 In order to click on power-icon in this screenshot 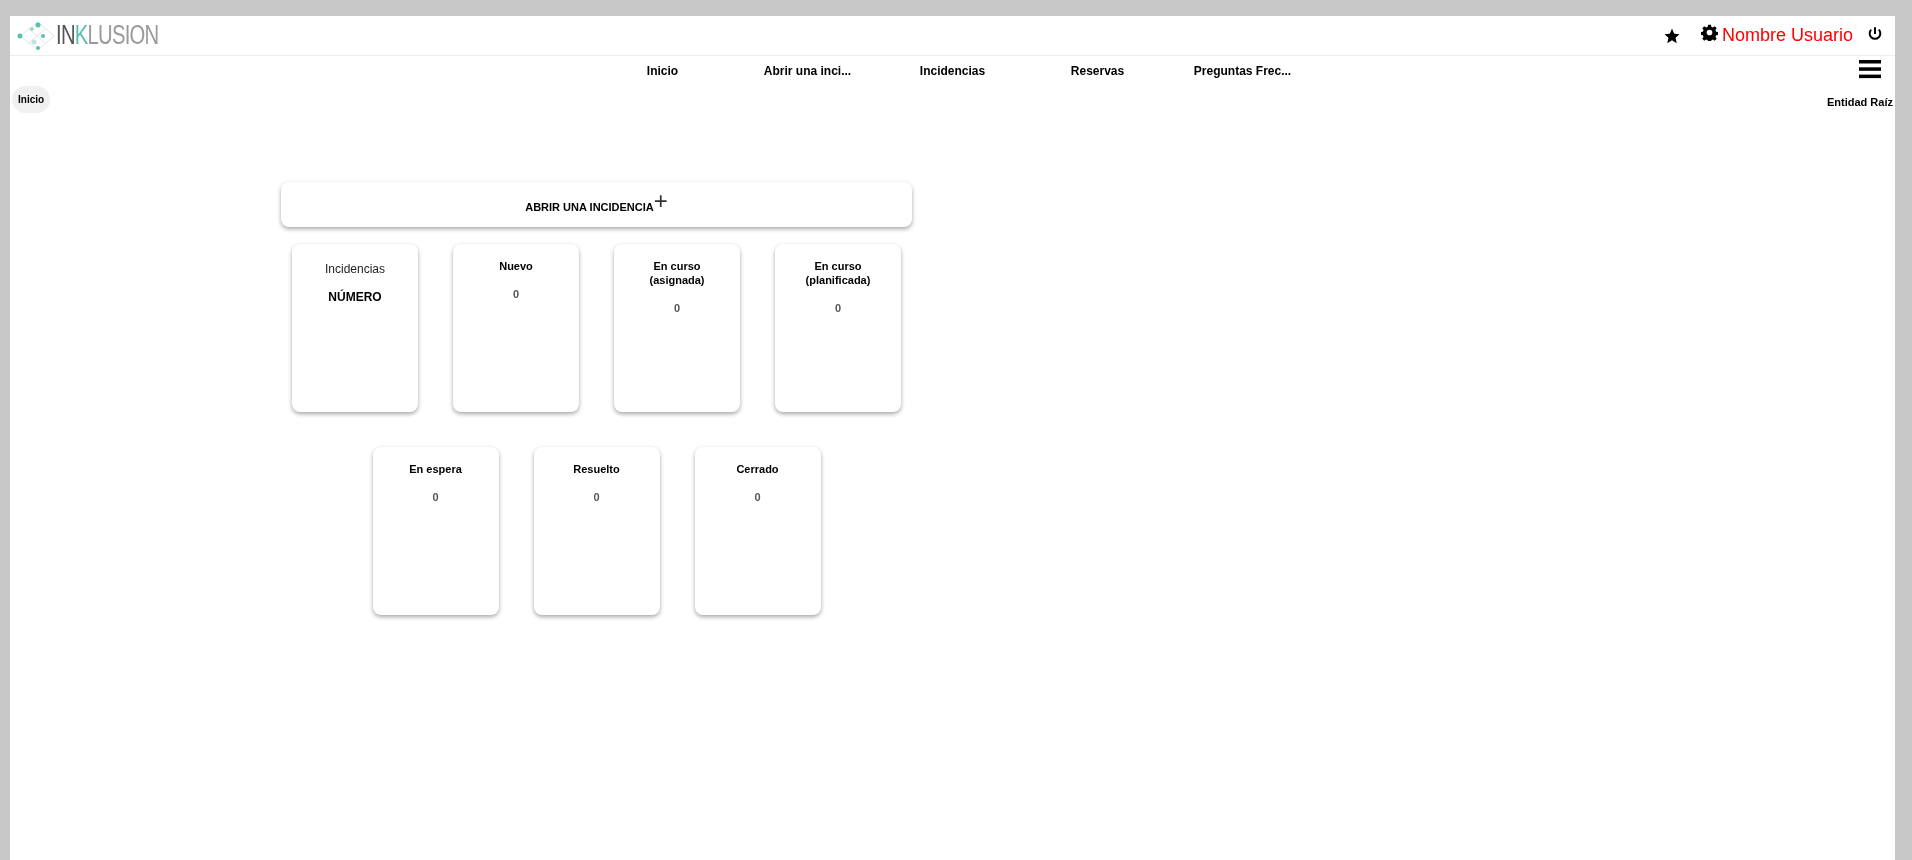, I will do `click(1875, 33)`.